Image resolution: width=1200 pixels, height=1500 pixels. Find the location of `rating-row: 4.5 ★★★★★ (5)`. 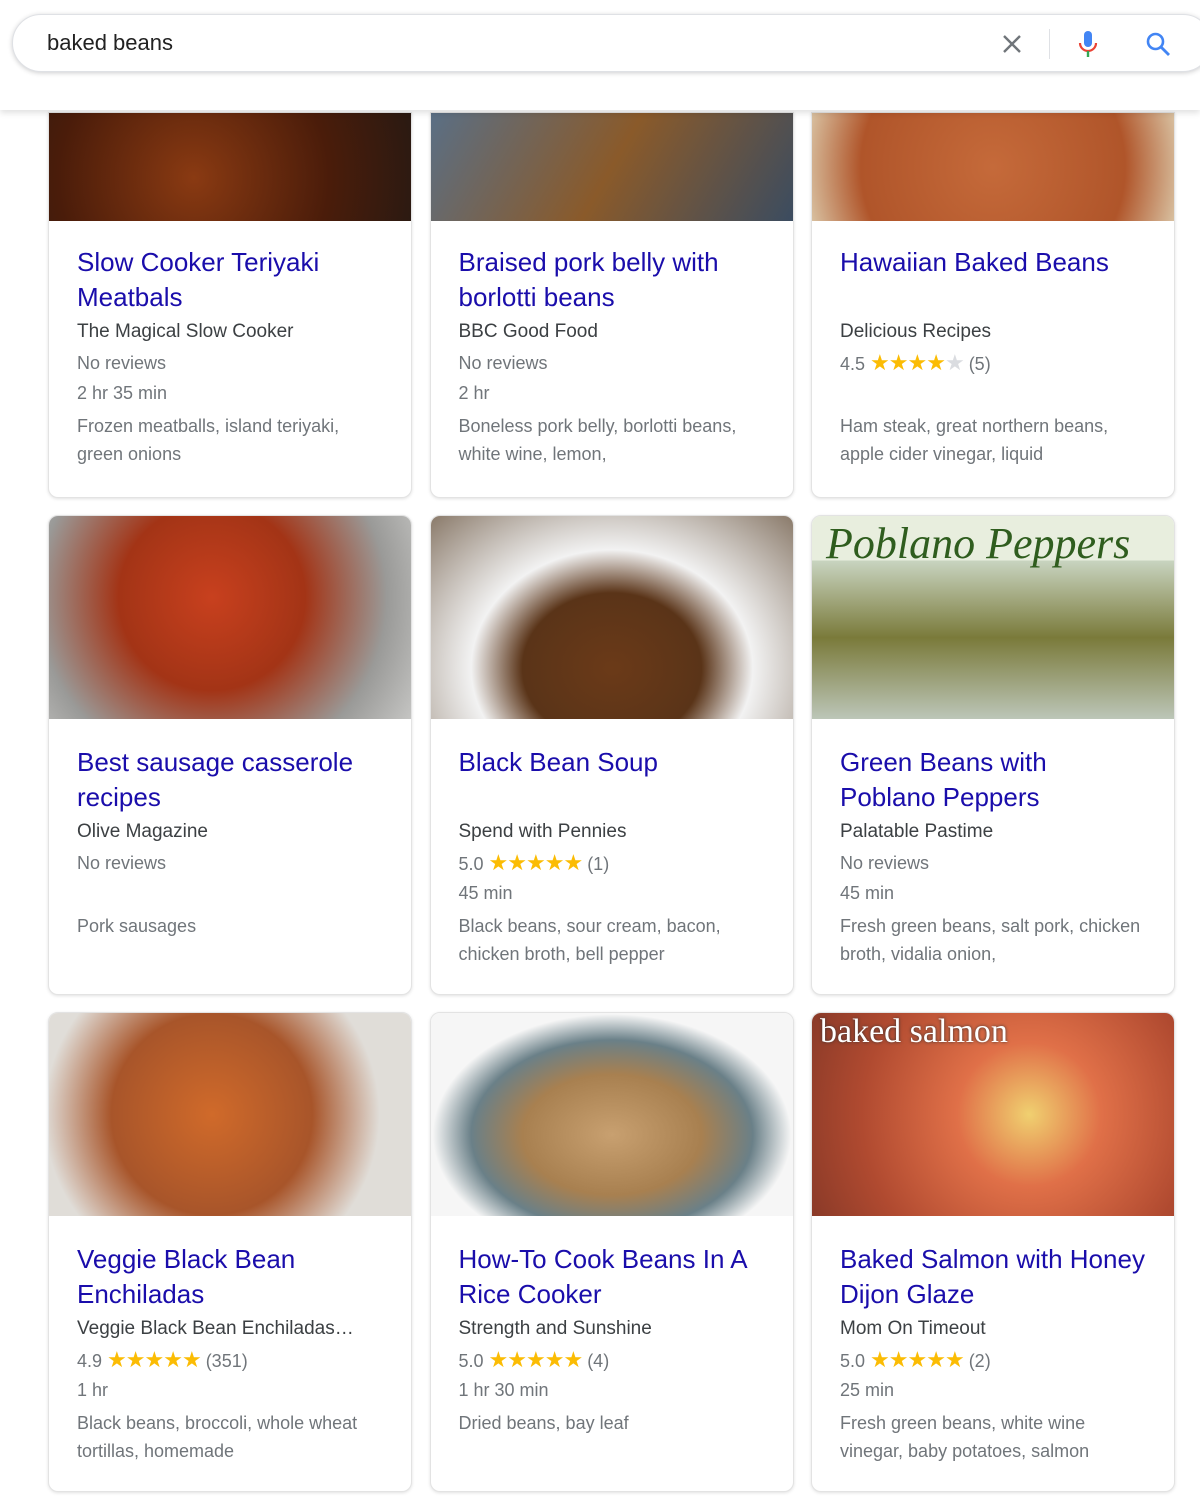

rating-row: 4.5 ★★★★★ (5) is located at coordinates (993, 363).